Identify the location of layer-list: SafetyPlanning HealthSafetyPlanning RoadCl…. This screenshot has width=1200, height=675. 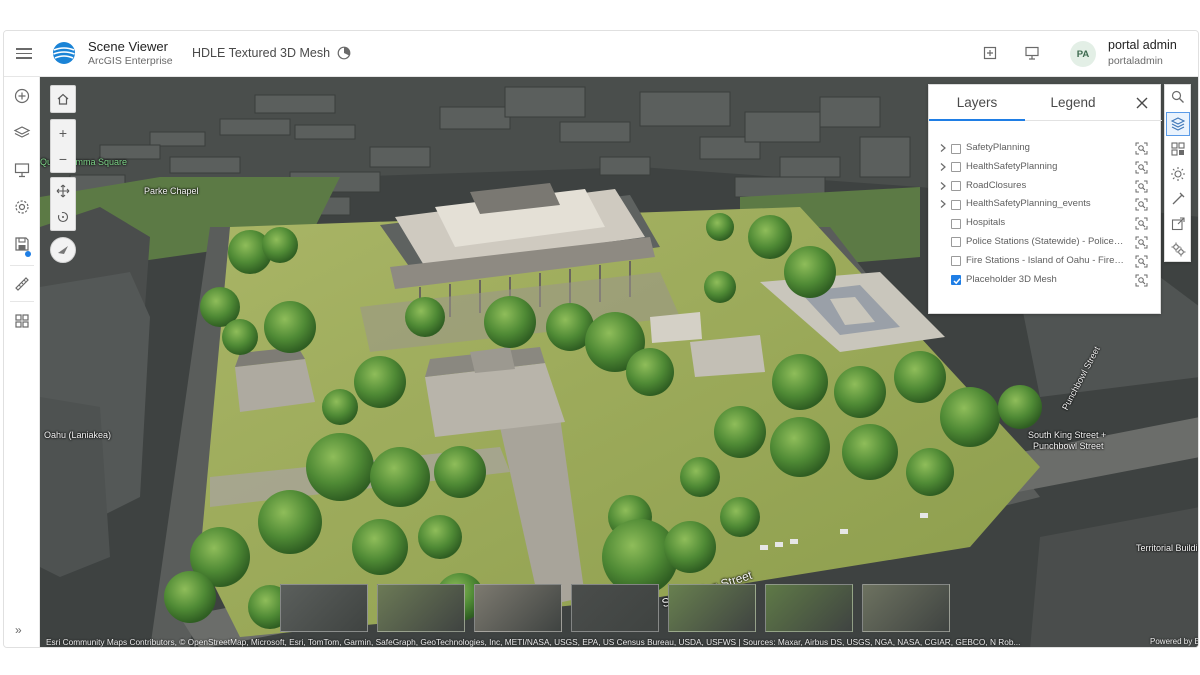
(1045, 214).